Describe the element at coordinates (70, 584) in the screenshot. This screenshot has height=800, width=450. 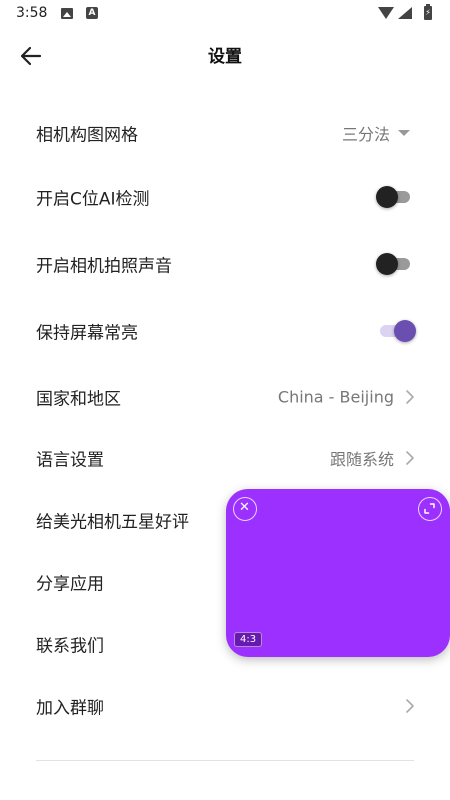
I see `setting-label: 分享应用` at that location.